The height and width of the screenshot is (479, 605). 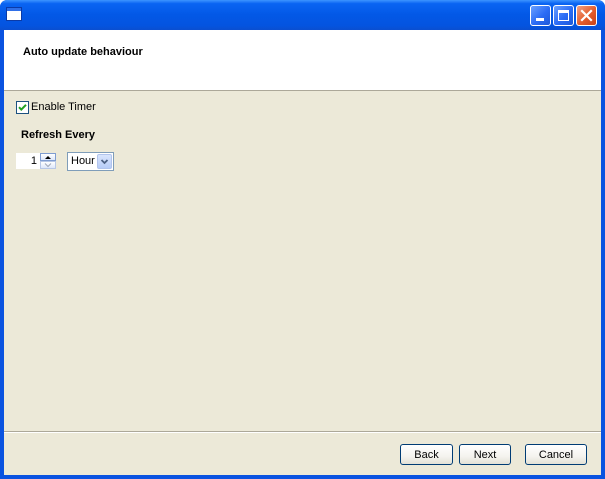 I want to click on page-title: Auto update behaviour, so click(x=83, y=52).